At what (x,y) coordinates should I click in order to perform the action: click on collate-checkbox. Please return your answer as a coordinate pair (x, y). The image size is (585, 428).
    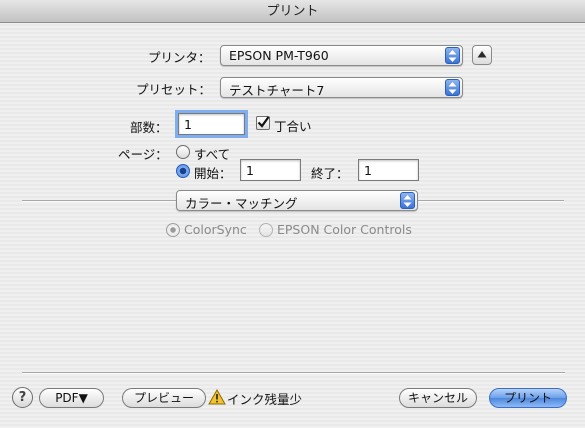
    Looking at the image, I should click on (263, 123).